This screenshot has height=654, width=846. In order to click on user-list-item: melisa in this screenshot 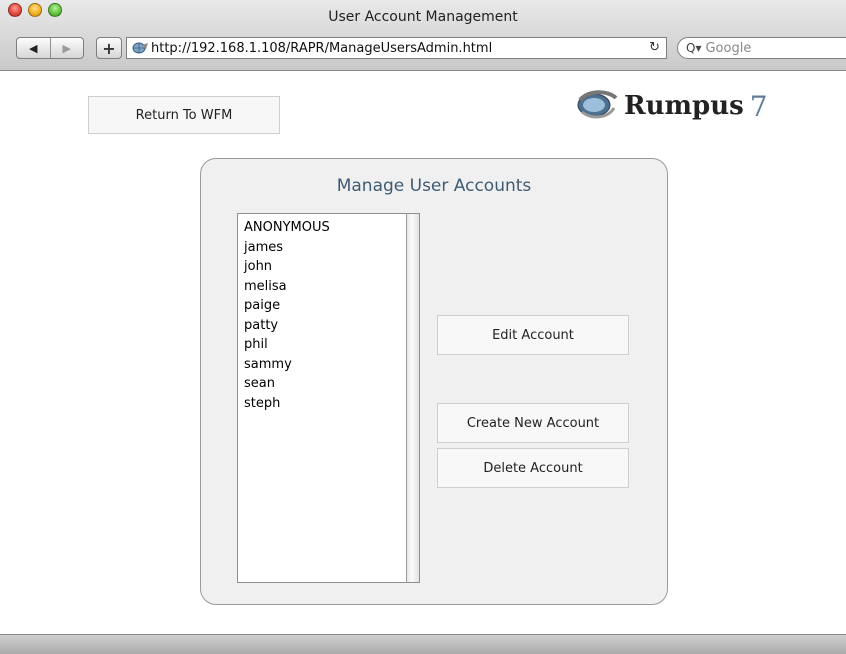, I will do `click(331, 287)`.